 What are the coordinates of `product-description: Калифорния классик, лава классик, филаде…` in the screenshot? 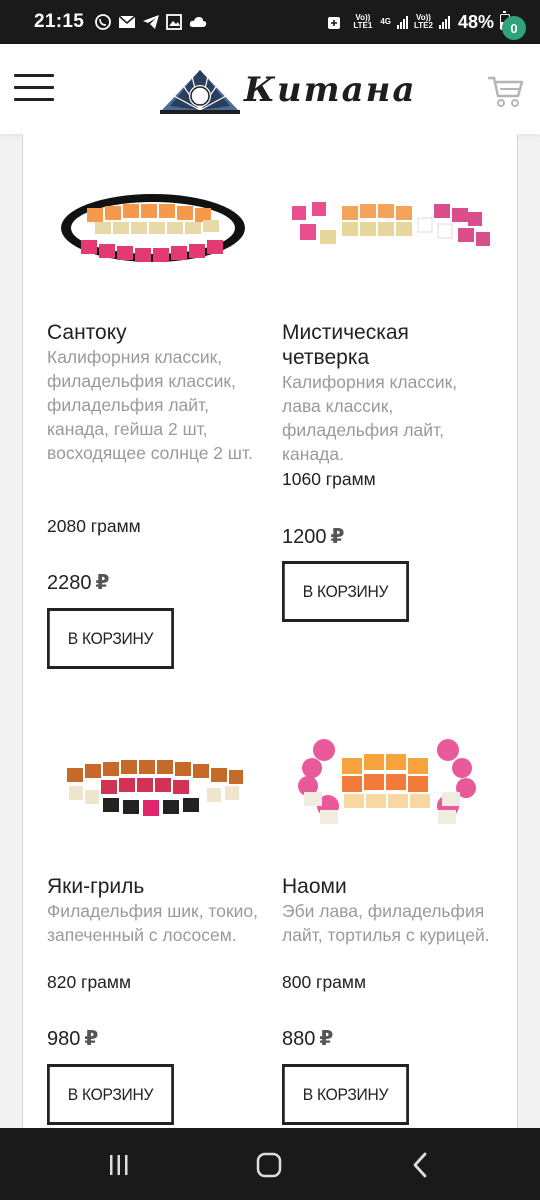 It's located at (370, 418).